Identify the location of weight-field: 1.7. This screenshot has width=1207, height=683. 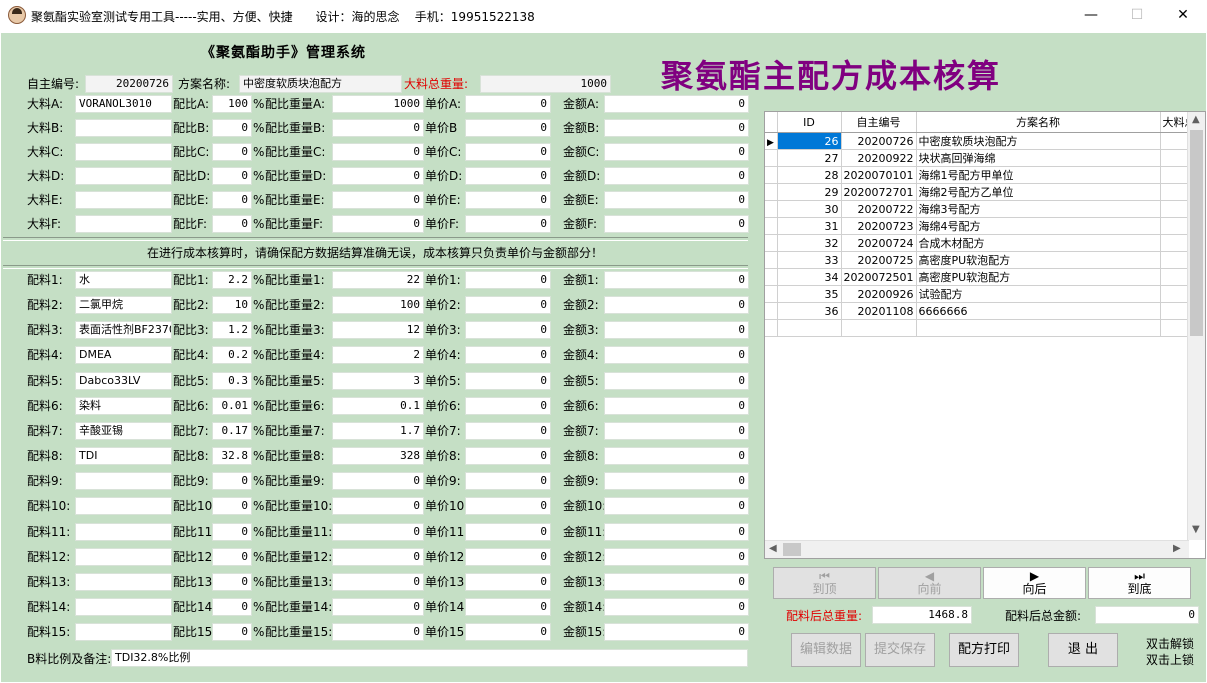
(378, 430).